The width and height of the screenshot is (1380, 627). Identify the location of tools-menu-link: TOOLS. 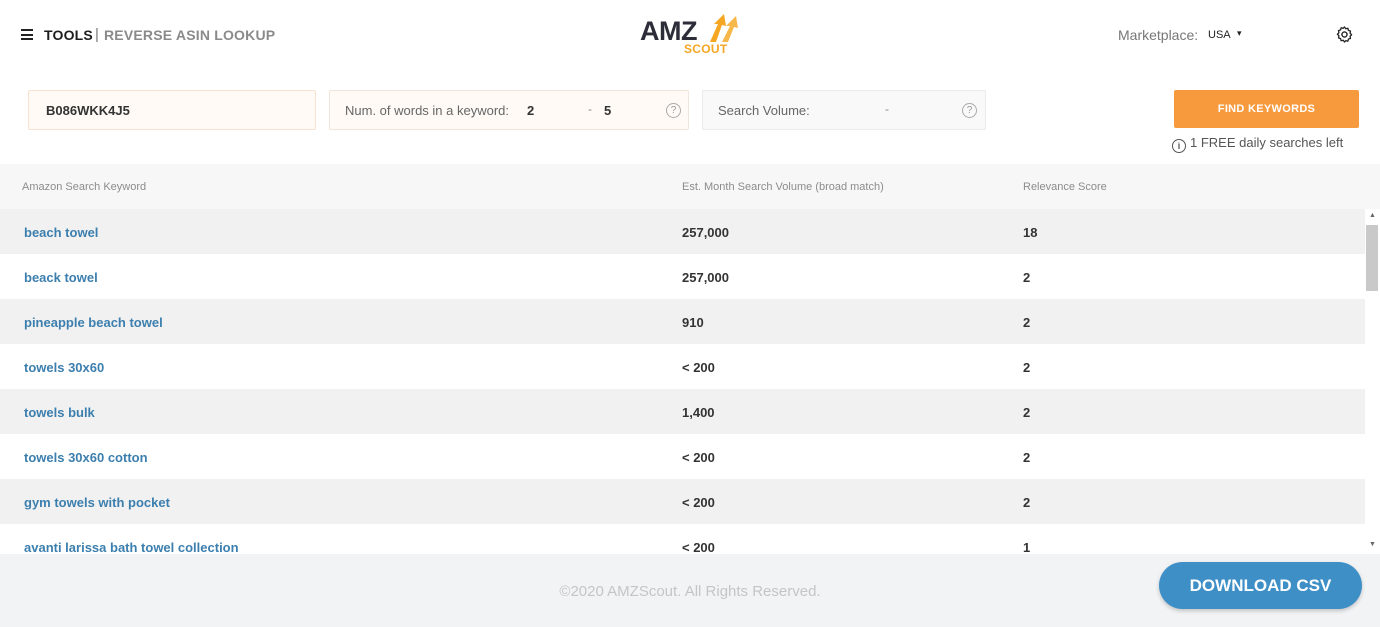
(68, 35).